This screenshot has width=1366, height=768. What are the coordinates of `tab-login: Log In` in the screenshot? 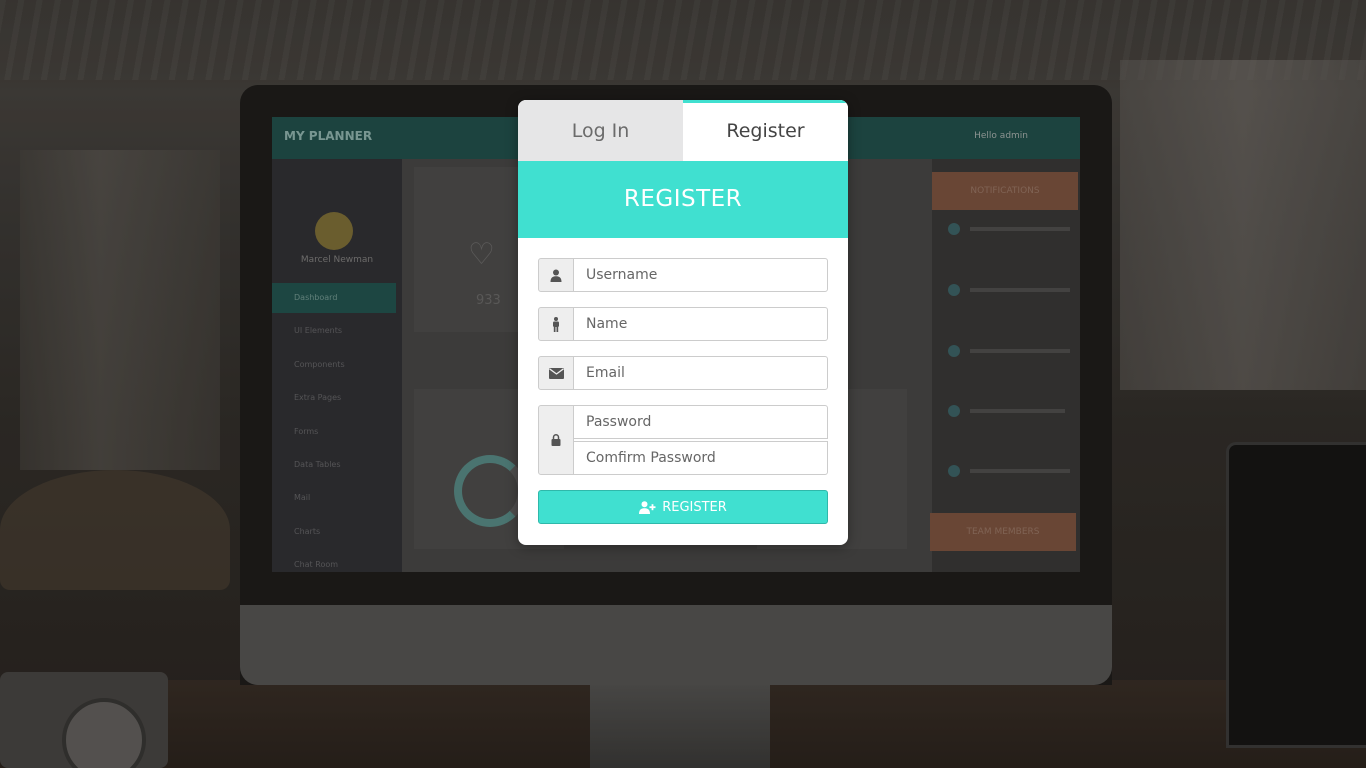 It's located at (600, 130).